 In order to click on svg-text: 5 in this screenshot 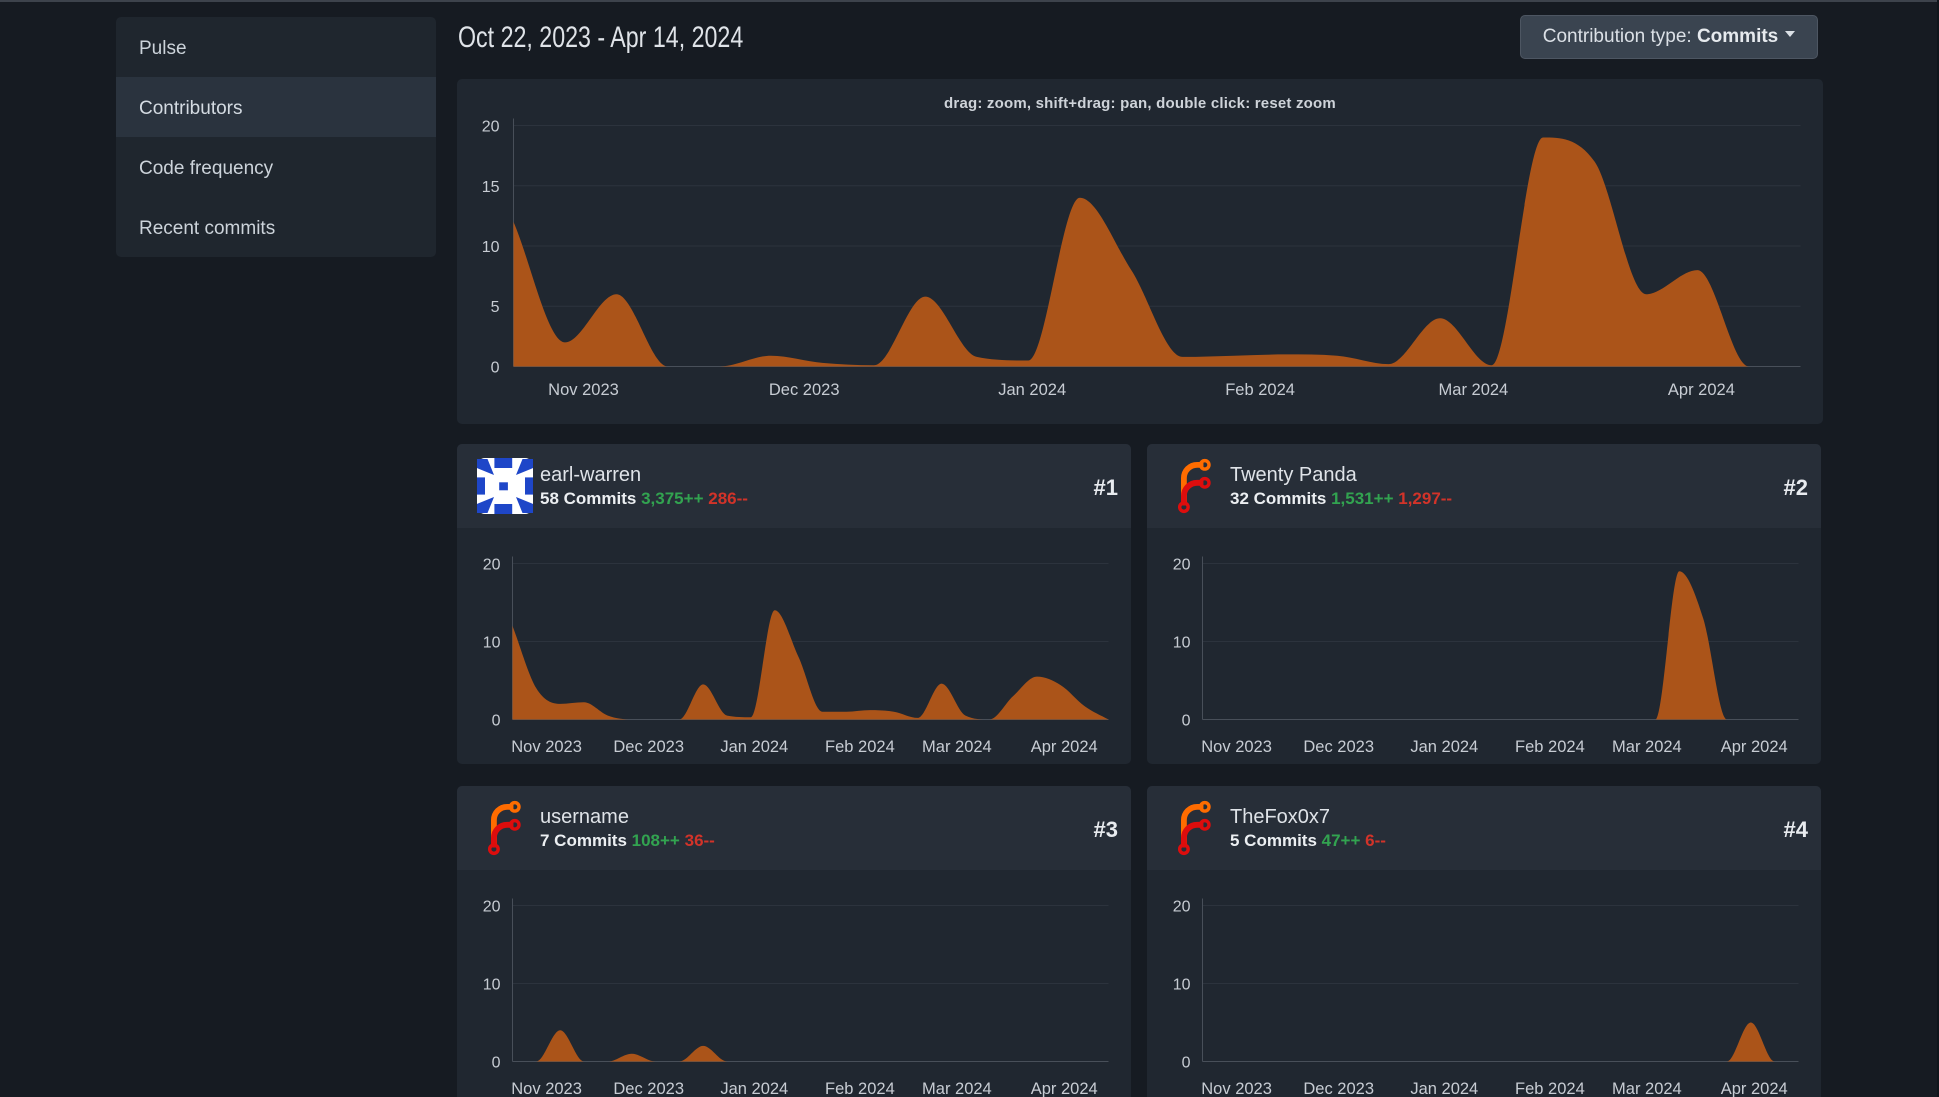, I will do `click(495, 307)`.